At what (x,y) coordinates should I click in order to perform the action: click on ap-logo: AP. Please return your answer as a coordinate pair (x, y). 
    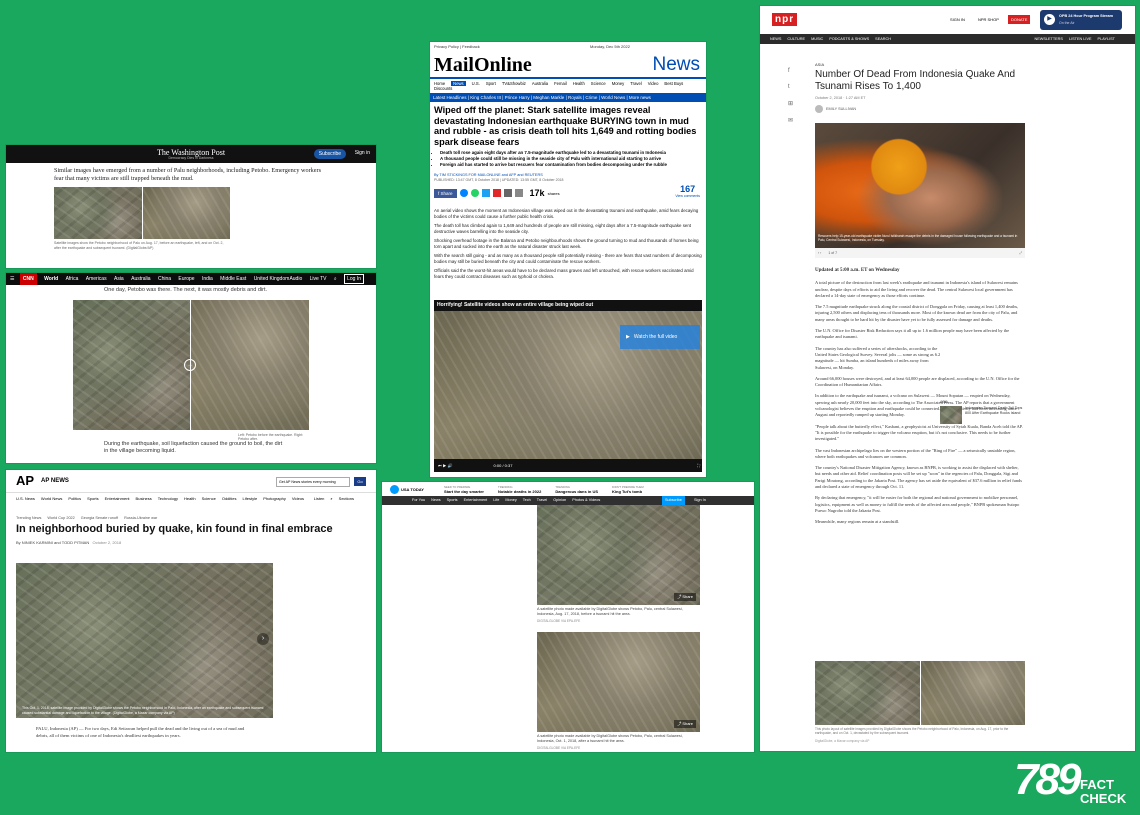
    Looking at the image, I should click on (25, 480).